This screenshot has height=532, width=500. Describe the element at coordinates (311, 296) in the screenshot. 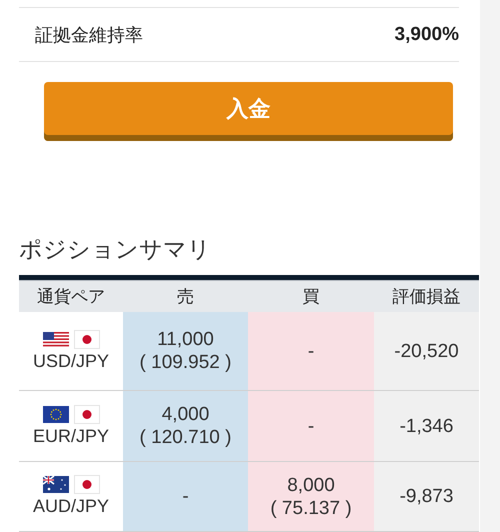

I see `column-header: 買` at that location.